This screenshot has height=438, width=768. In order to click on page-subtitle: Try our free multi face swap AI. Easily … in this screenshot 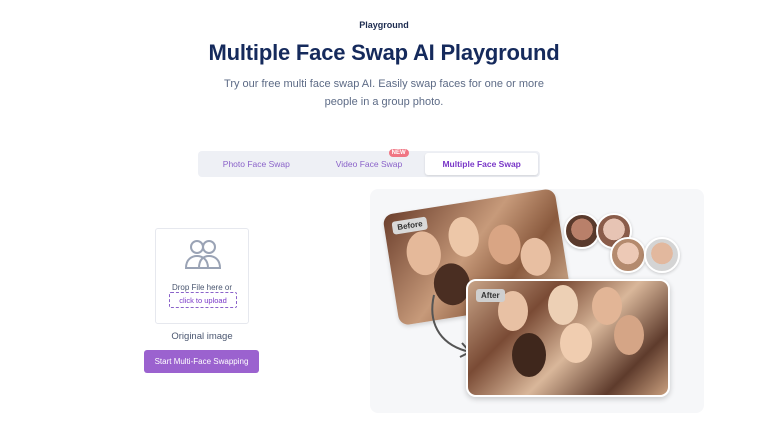, I will do `click(384, 93)`.